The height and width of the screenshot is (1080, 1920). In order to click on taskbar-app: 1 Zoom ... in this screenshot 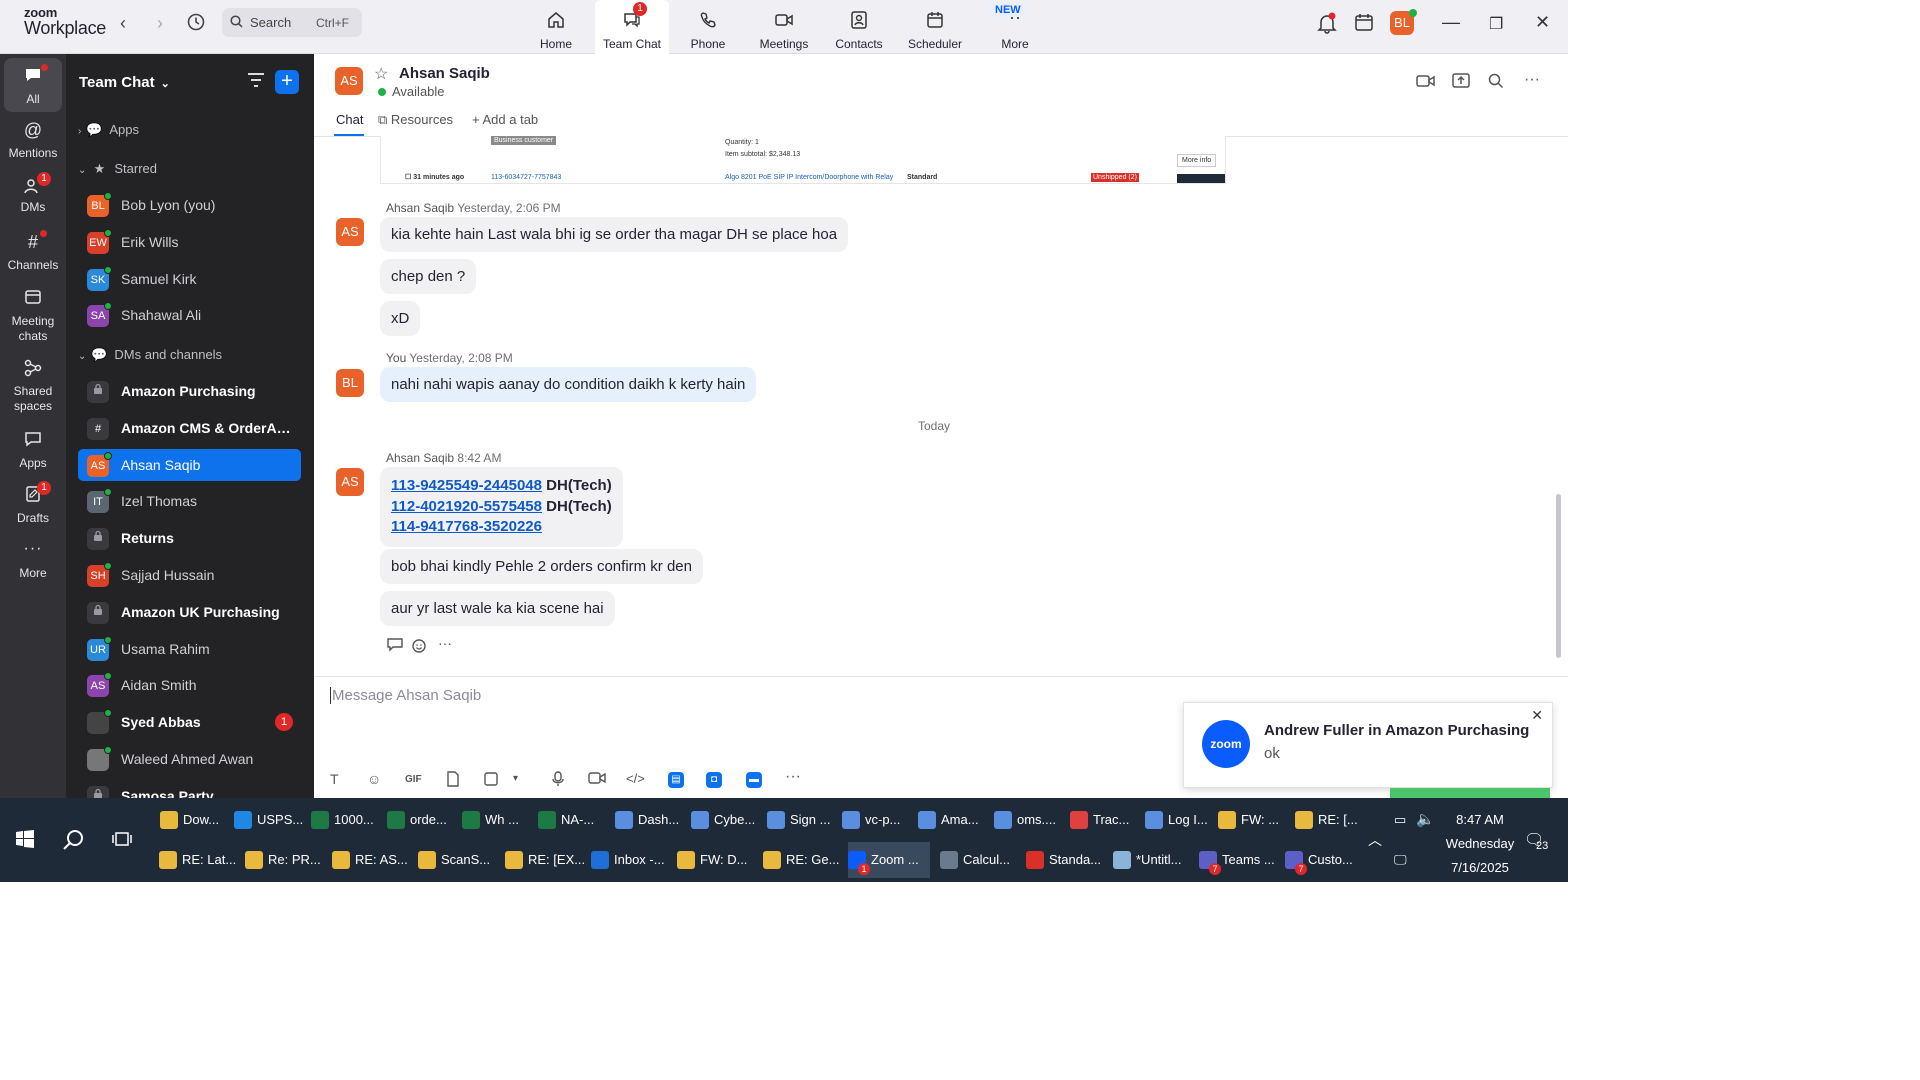, I will do `click(889, 860)`.